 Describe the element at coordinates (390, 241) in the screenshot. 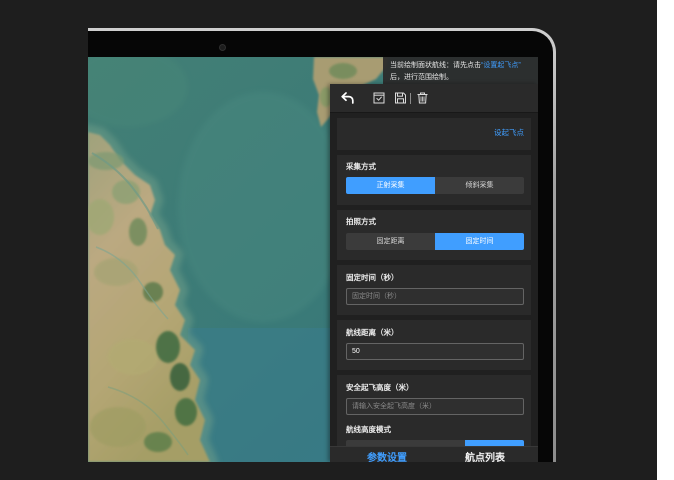

I see `photo-method-option-fixed-distance: 固定距离` at that location.